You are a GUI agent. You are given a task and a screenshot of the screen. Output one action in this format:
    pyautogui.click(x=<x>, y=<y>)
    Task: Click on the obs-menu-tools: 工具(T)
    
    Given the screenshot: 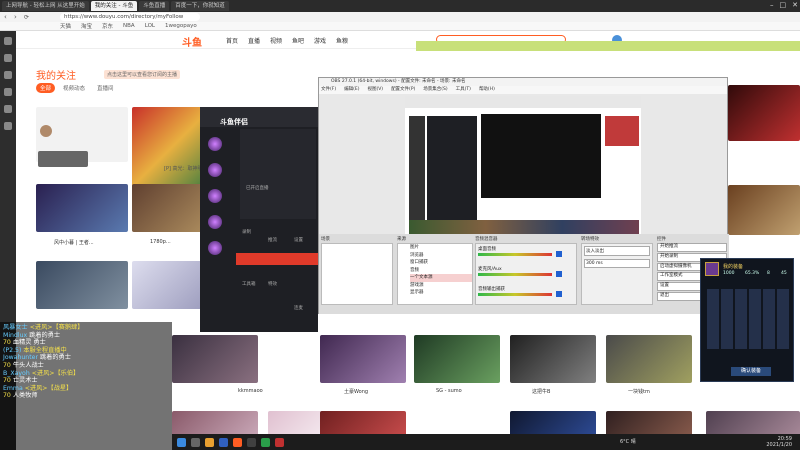 What is the action you would take?
    pyautogui.click(x=463, y=90)
    